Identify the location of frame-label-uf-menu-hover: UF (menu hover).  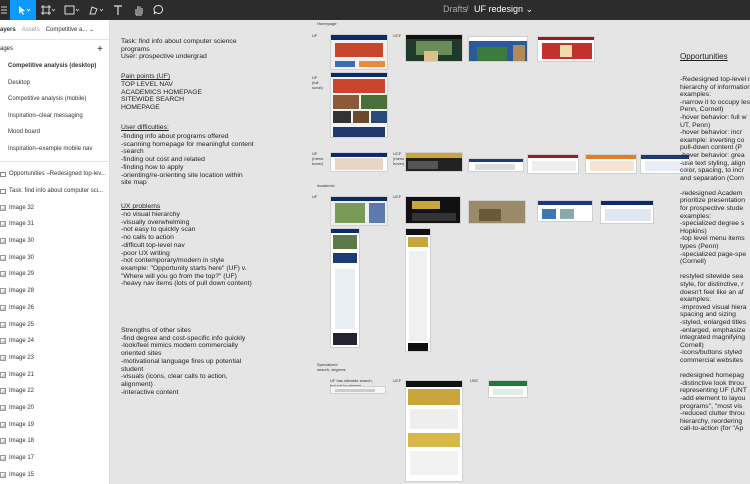
(317, 158).